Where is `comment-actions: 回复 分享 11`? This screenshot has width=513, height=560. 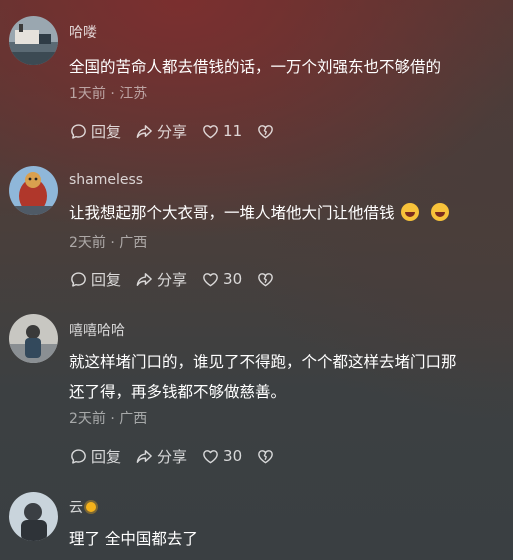 comment-actions: 回复 分享 11 is located at coordinates (180, 131).